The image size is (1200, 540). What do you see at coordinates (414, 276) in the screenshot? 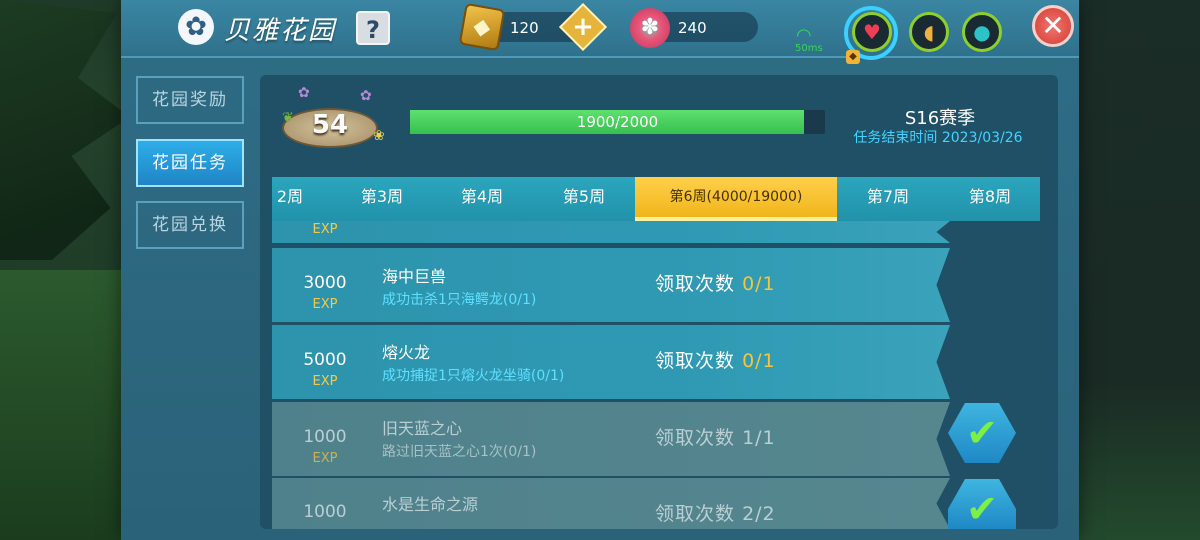
I see `task-title: 海中巨兽` at bounding box center [414, 276].